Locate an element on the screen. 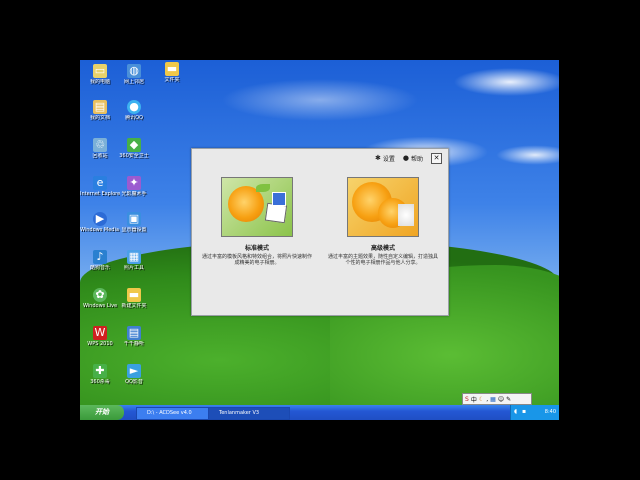  taskbar-item-tenlanmaker: Tenlanmaker V3 is located at coordinates (249, 413).